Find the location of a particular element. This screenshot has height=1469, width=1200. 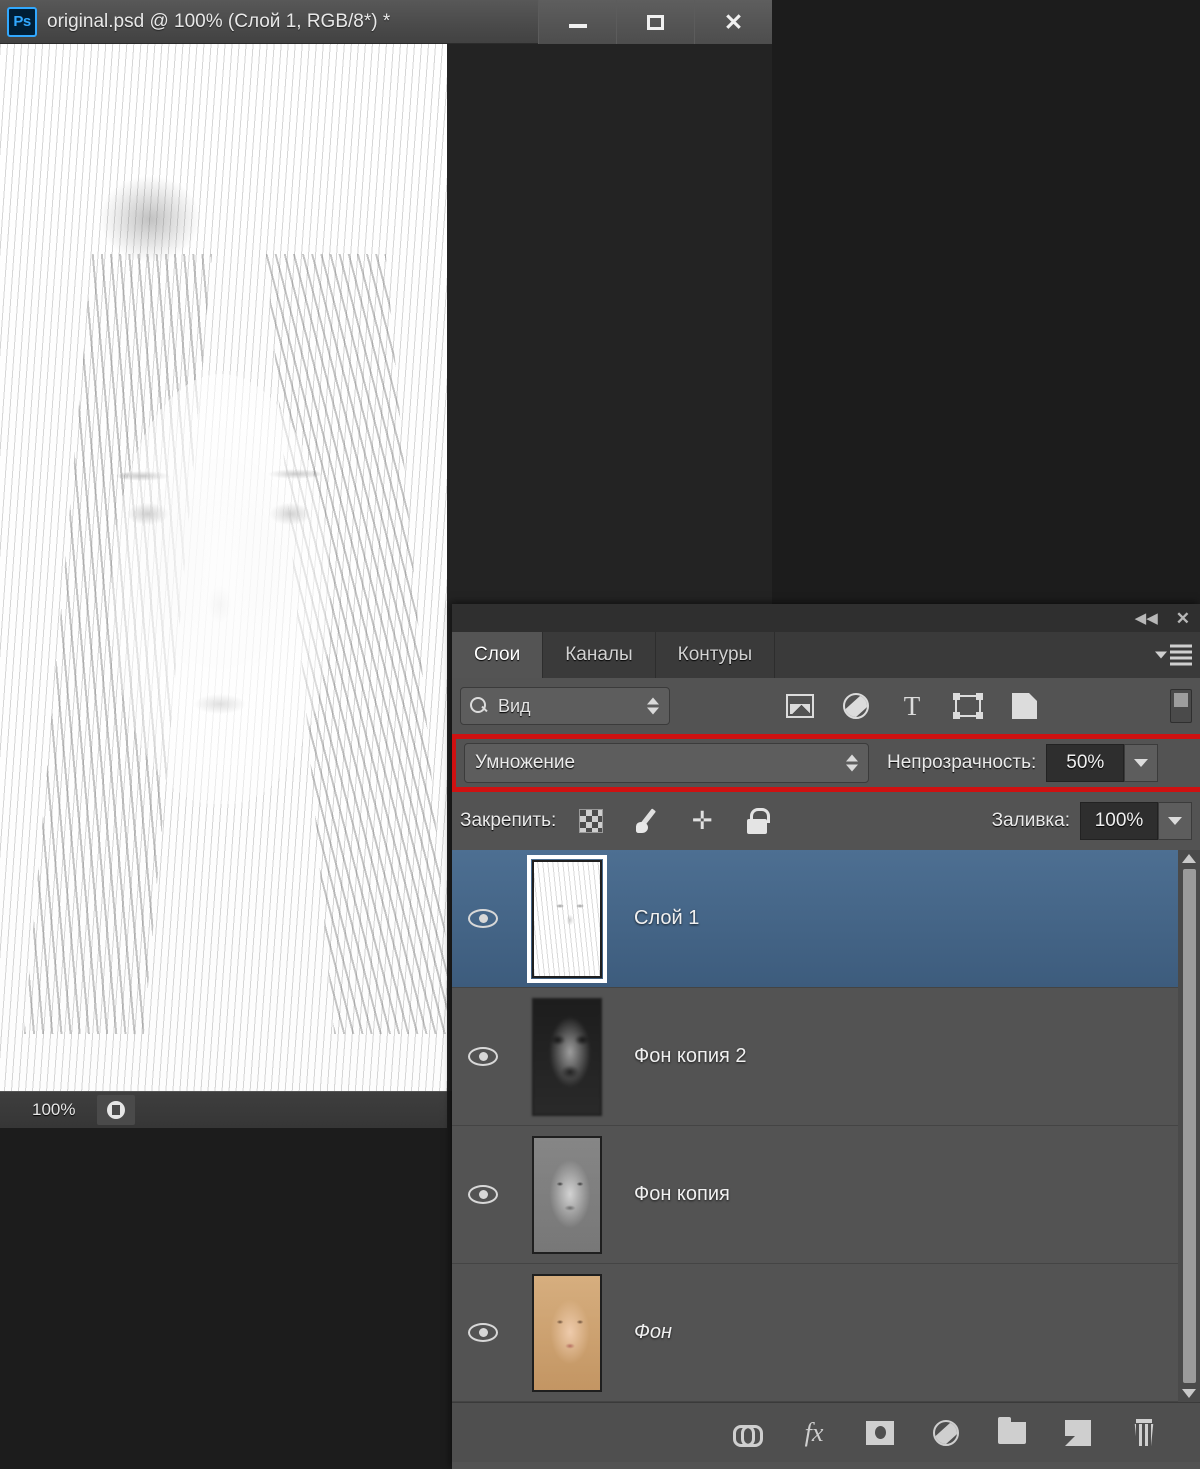

tab-paths: Контуры is located at coordinates (716, 655).